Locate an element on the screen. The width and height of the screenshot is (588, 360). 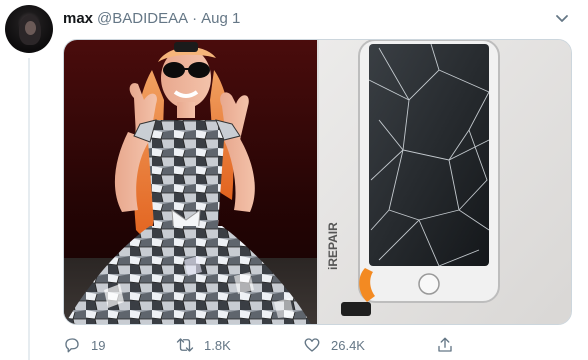
chevron-down-icon is located at coordinates (562, 18).